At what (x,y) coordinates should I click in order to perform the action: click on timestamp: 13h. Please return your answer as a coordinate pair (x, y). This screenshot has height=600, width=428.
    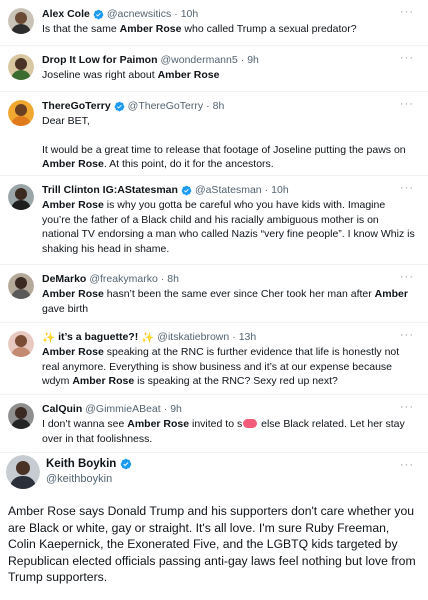
    Looking at the image, I should click on (248, 337).